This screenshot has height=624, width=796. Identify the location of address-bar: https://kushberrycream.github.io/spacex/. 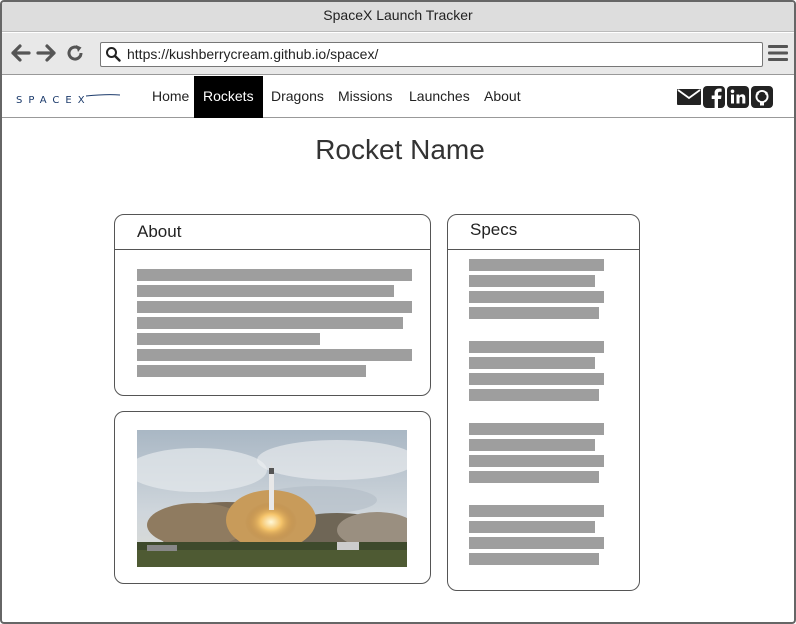
(431, 54).